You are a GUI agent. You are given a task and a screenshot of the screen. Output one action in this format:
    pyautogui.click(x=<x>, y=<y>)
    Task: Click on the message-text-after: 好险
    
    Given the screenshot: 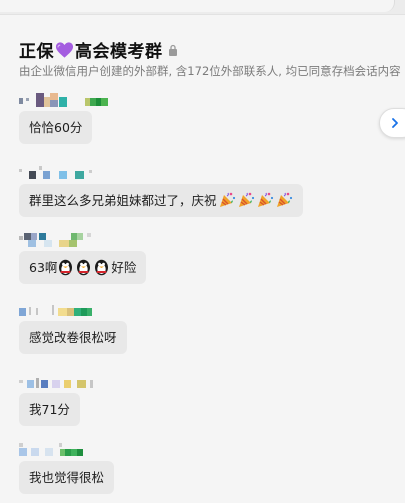 What is the action you would take?
    pyautogui.click(x=124, y=267)
    